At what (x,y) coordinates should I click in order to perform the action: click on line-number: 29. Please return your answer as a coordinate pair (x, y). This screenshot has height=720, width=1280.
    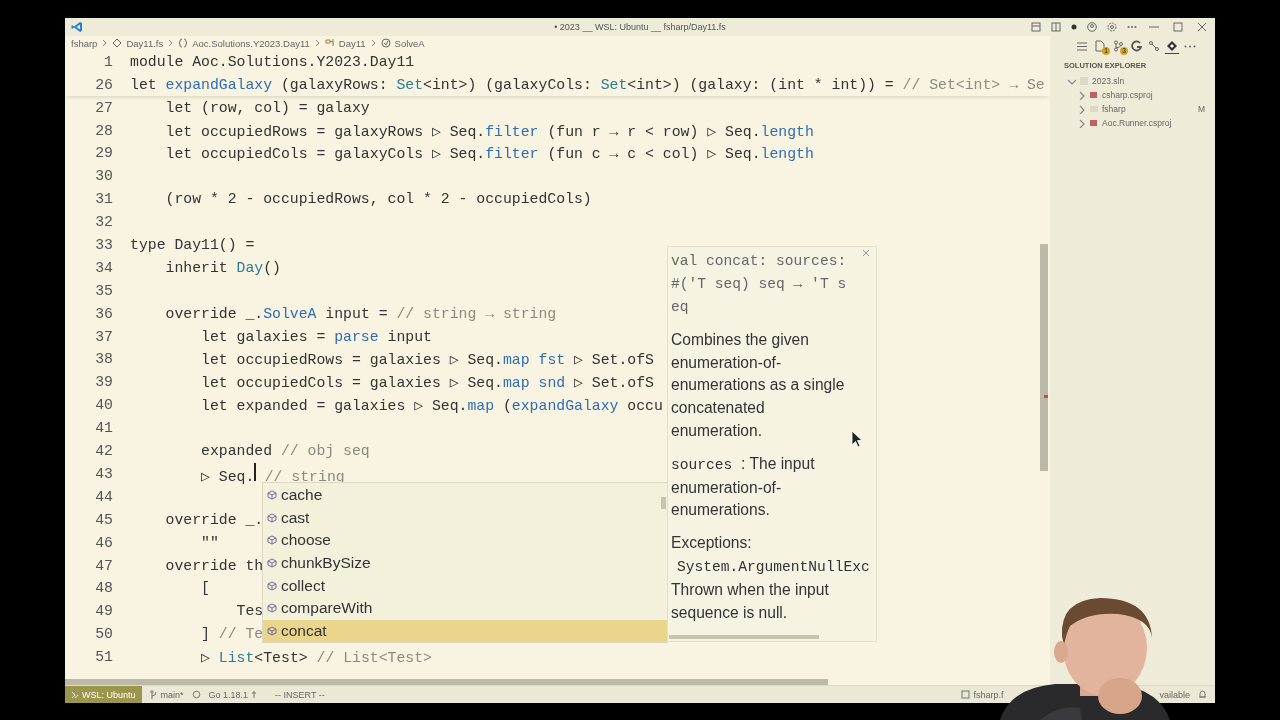
    Looking at the image, I should click on (103, 153).